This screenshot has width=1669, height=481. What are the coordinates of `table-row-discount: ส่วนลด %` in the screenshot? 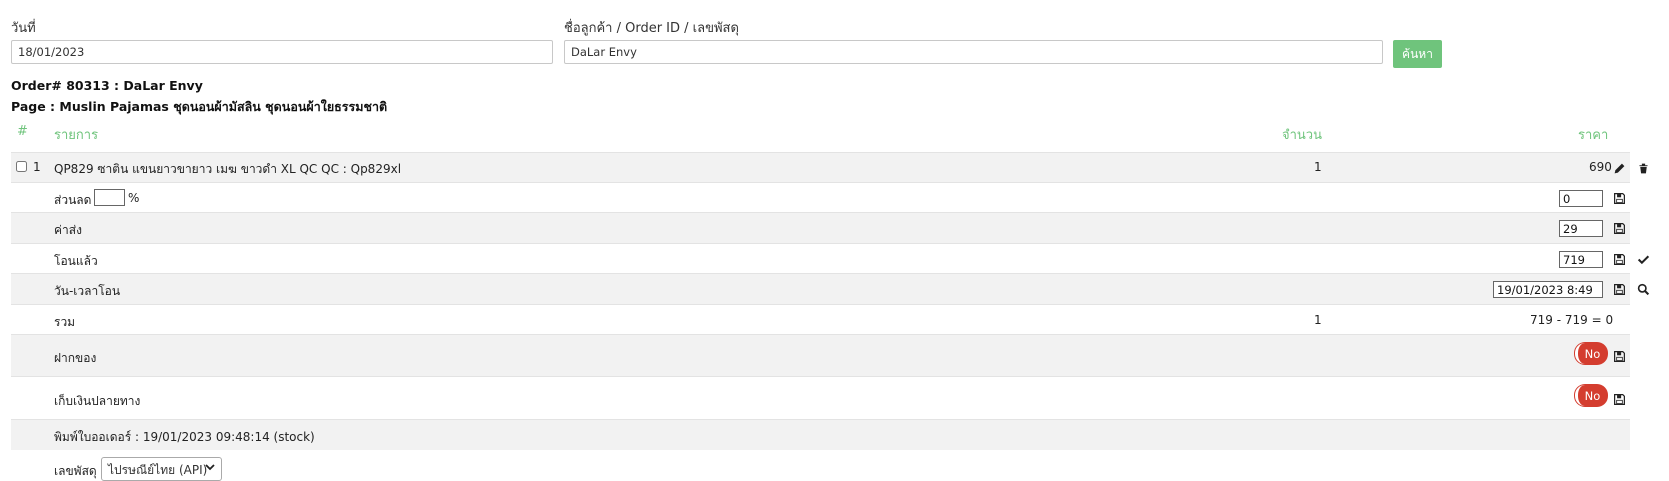 It's located at (820, 197).